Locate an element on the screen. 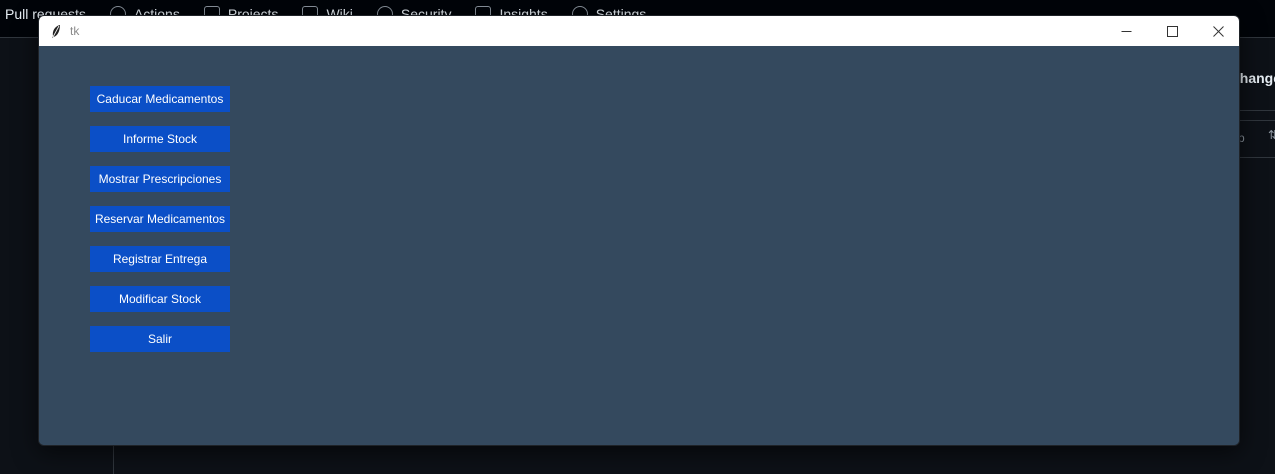 Image resolution: width=1275 pixels, height=474 pixels. window-titlebar: tk is located at coordinates (639, 31).